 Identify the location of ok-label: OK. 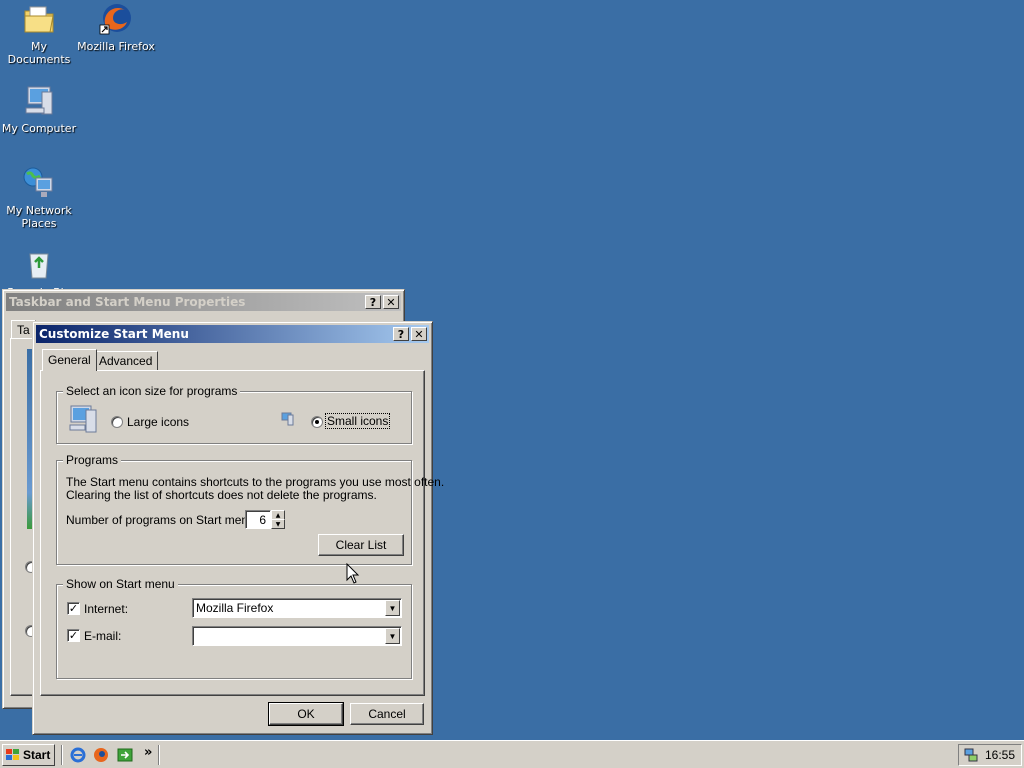
(306, 714).